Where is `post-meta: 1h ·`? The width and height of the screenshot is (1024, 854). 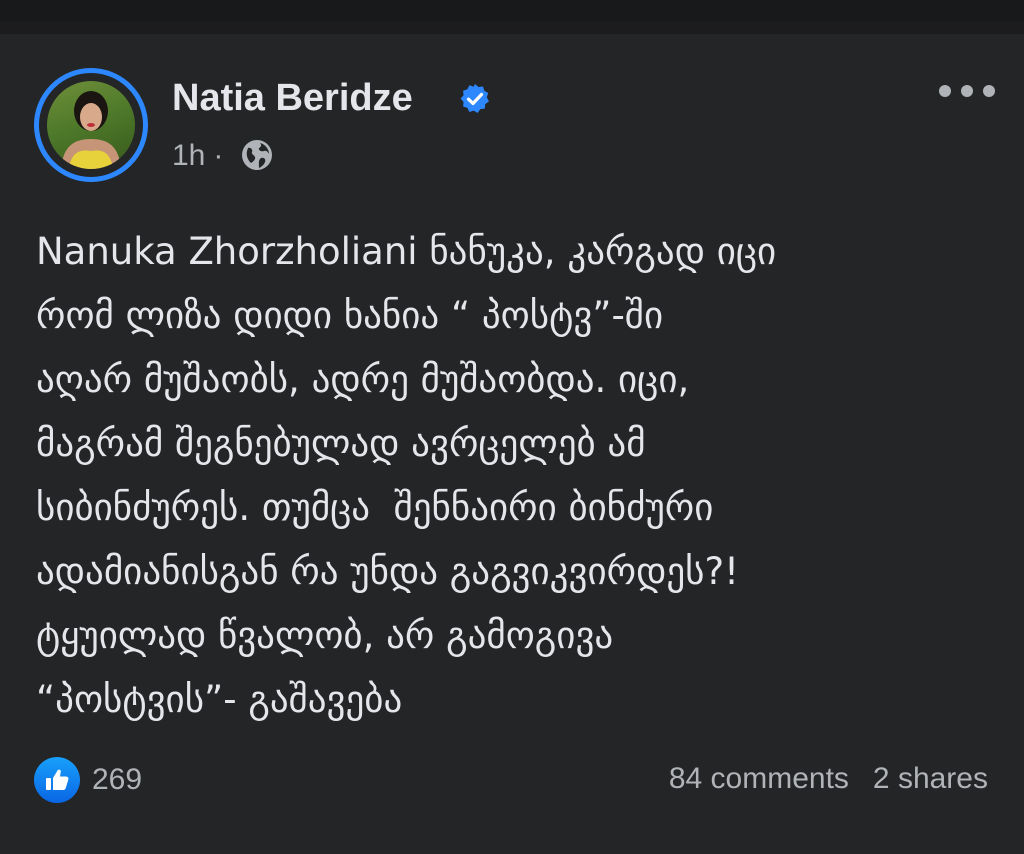
post-meta: 1h · is located at coordinates (201, 156).